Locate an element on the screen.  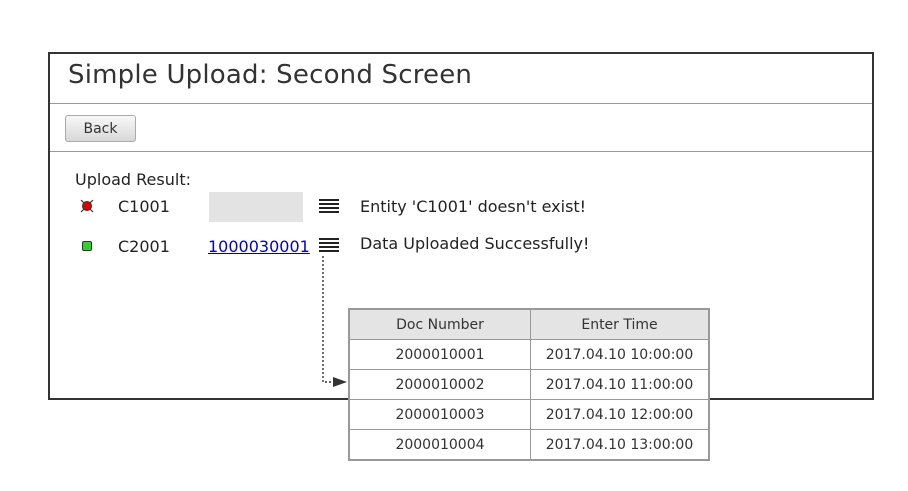
success-status-icon is located at coordinates (87, 246).